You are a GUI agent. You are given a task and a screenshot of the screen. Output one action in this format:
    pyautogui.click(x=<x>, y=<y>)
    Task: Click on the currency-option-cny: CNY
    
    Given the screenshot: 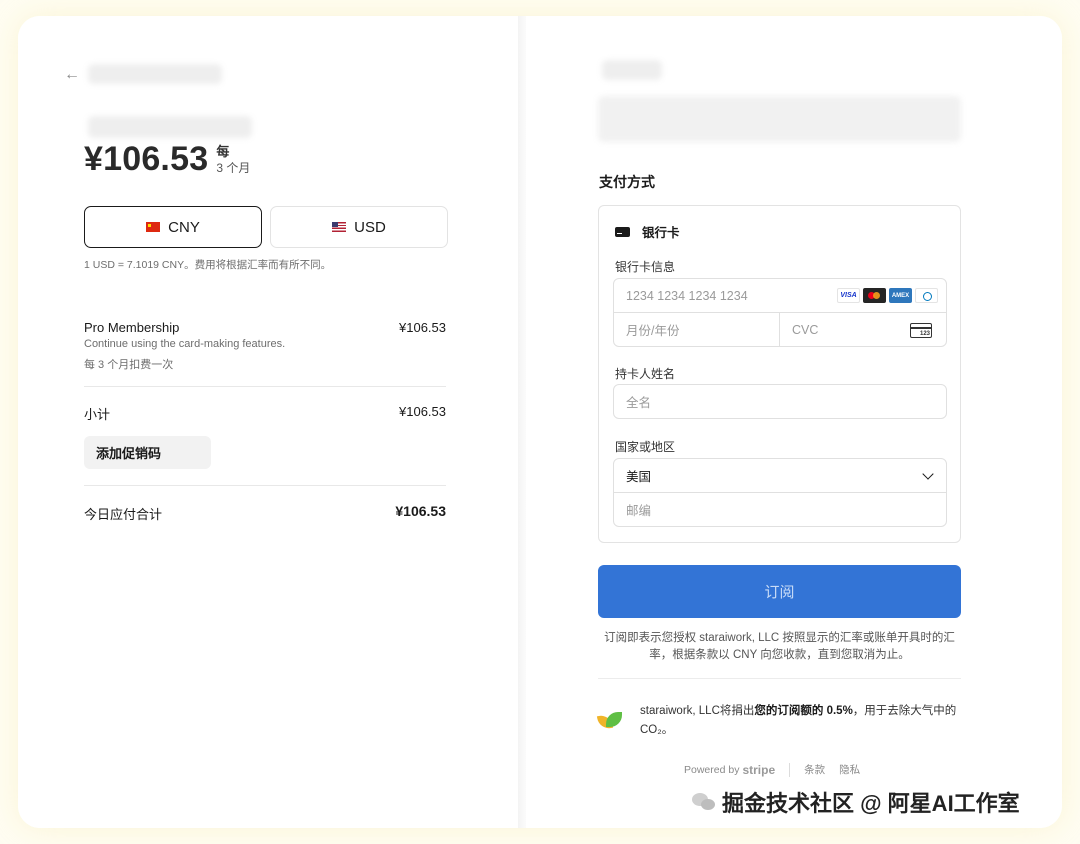 What is the action you would take?
    pyautogui.click(x=173, y=227)
    